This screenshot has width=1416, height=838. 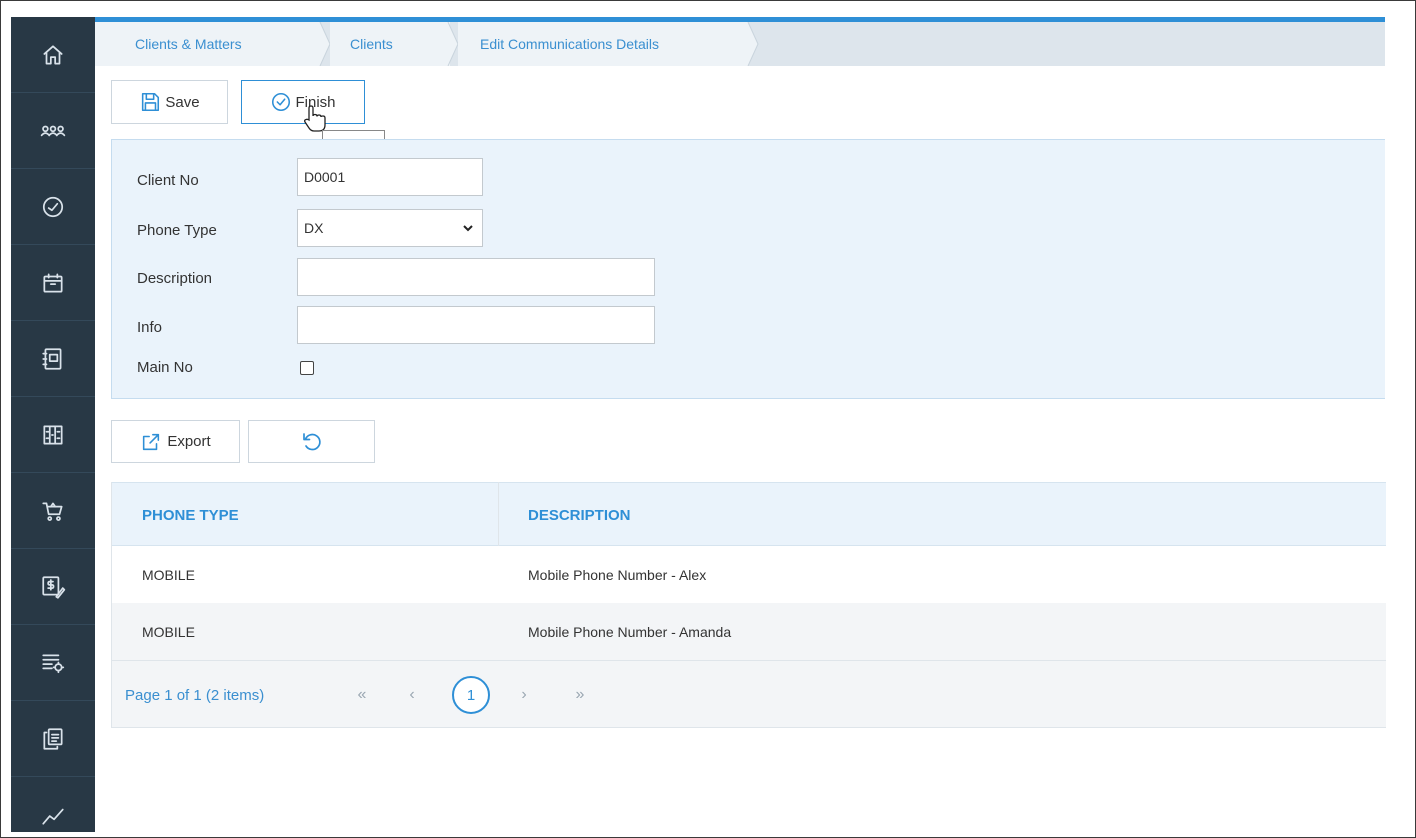 I want to click on pager: Page 1 of 1 (2 items) « ‹ 1 › », so click(x=749, y=694).